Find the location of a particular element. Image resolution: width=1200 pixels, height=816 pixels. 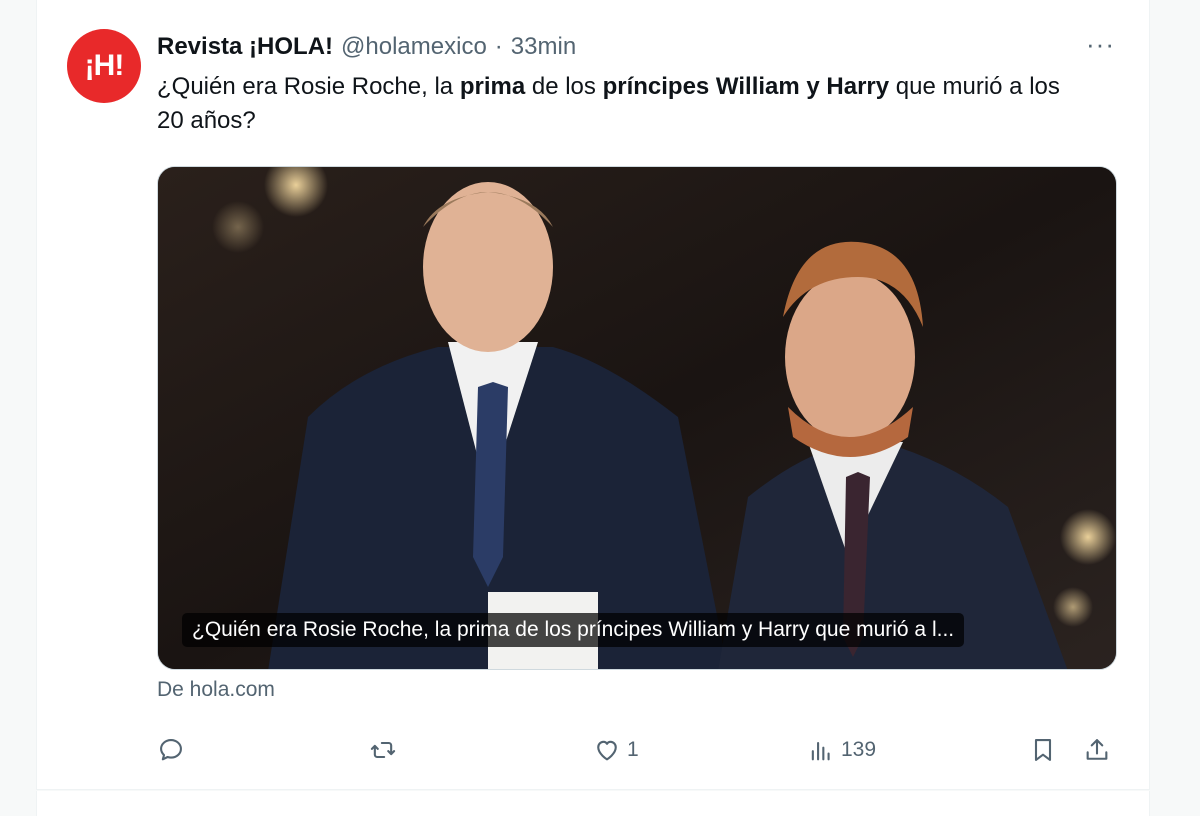

display-name: Revista ¡HOLA! is located at coordinates (245, 47).